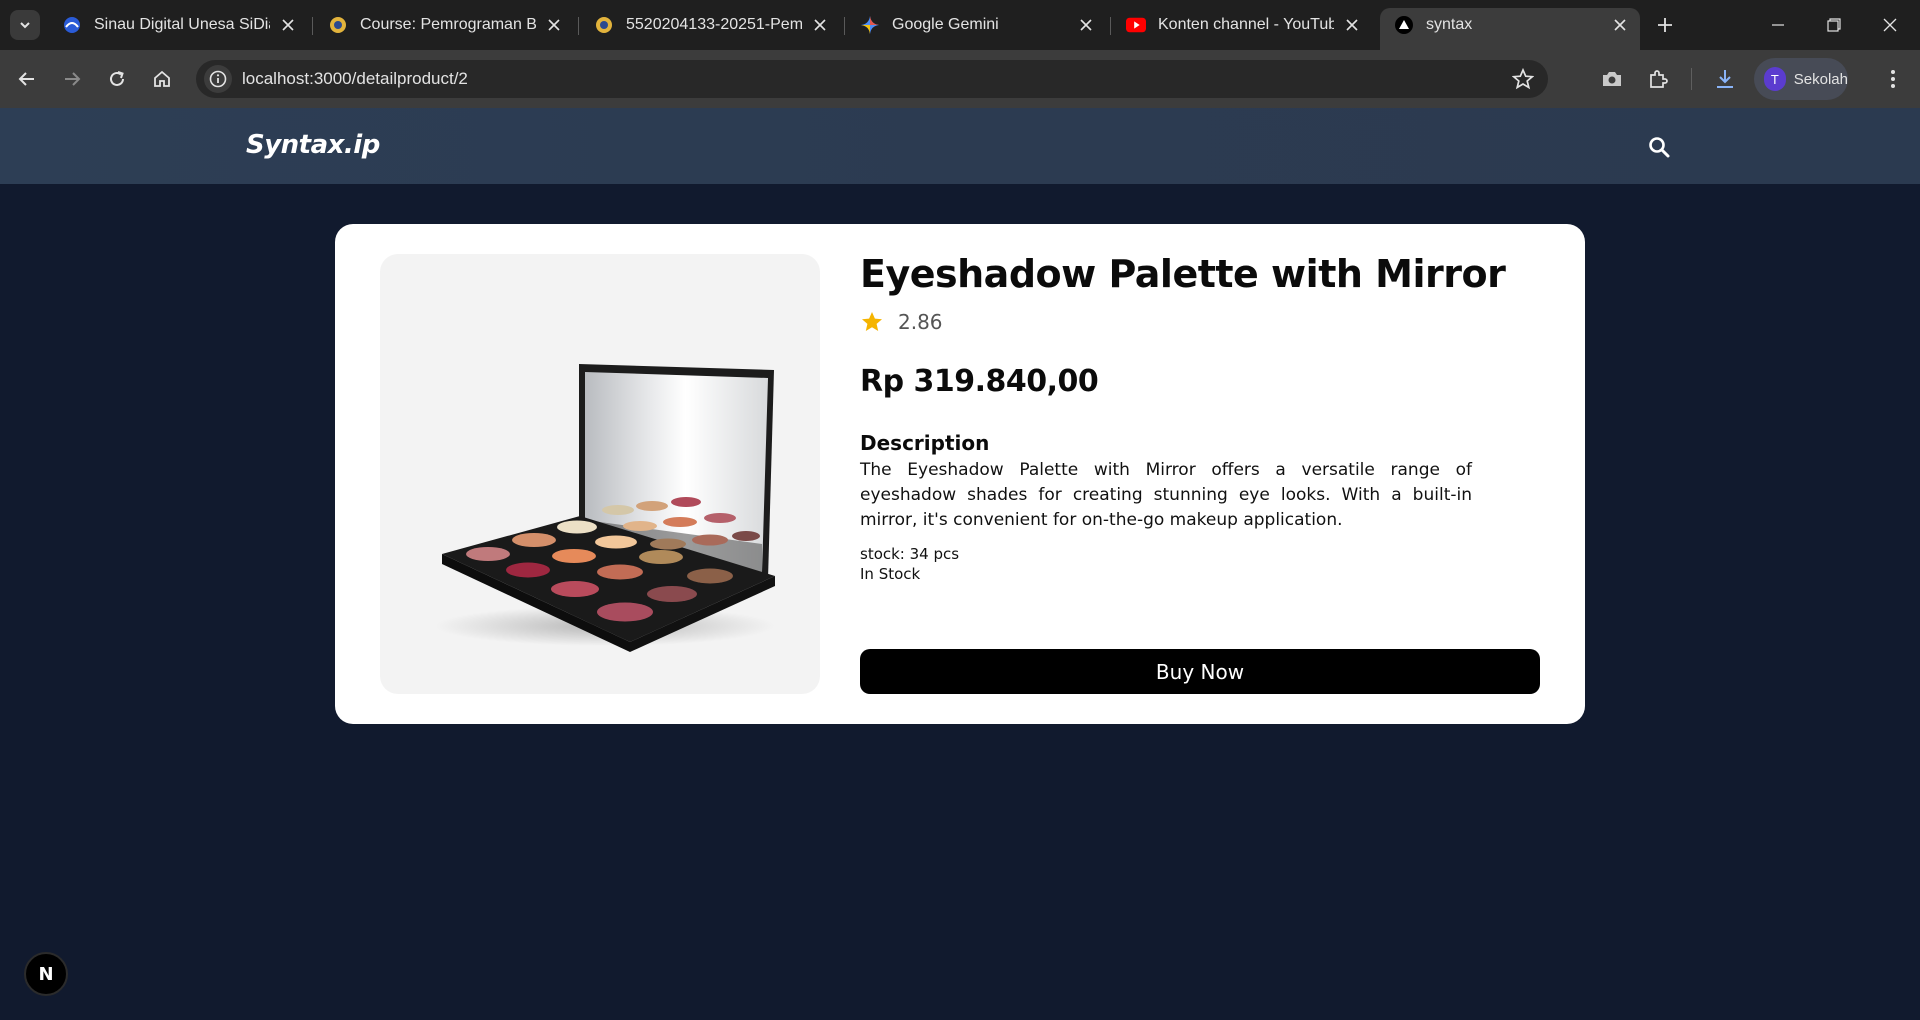  I want to click on avatar: T, so click(1775, 79).